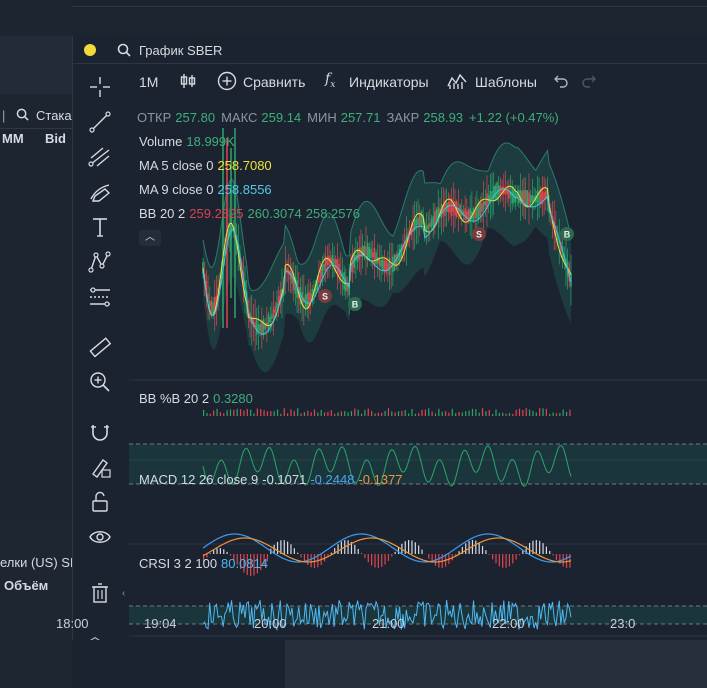 The width and height of the screenshot is (707, 688). What do you see at coordinates (72, 623) in the screenshot?
I see `time-label: 18:00` at bounding box center [72, 623].